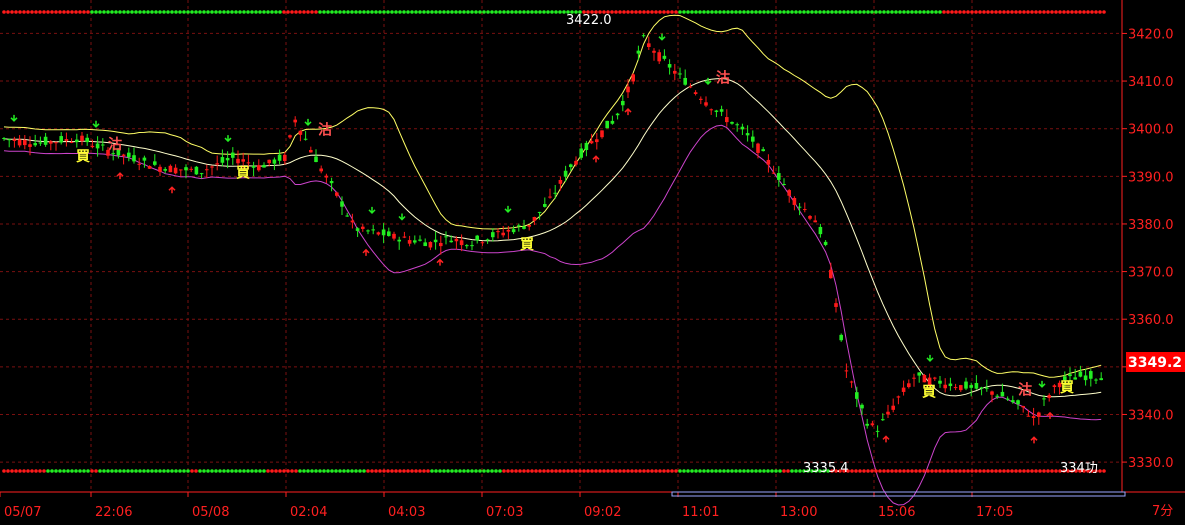  Describe the element at coordinates (994, 512) in the screenshot. I see `x-tick-label: 17:05` at that location.